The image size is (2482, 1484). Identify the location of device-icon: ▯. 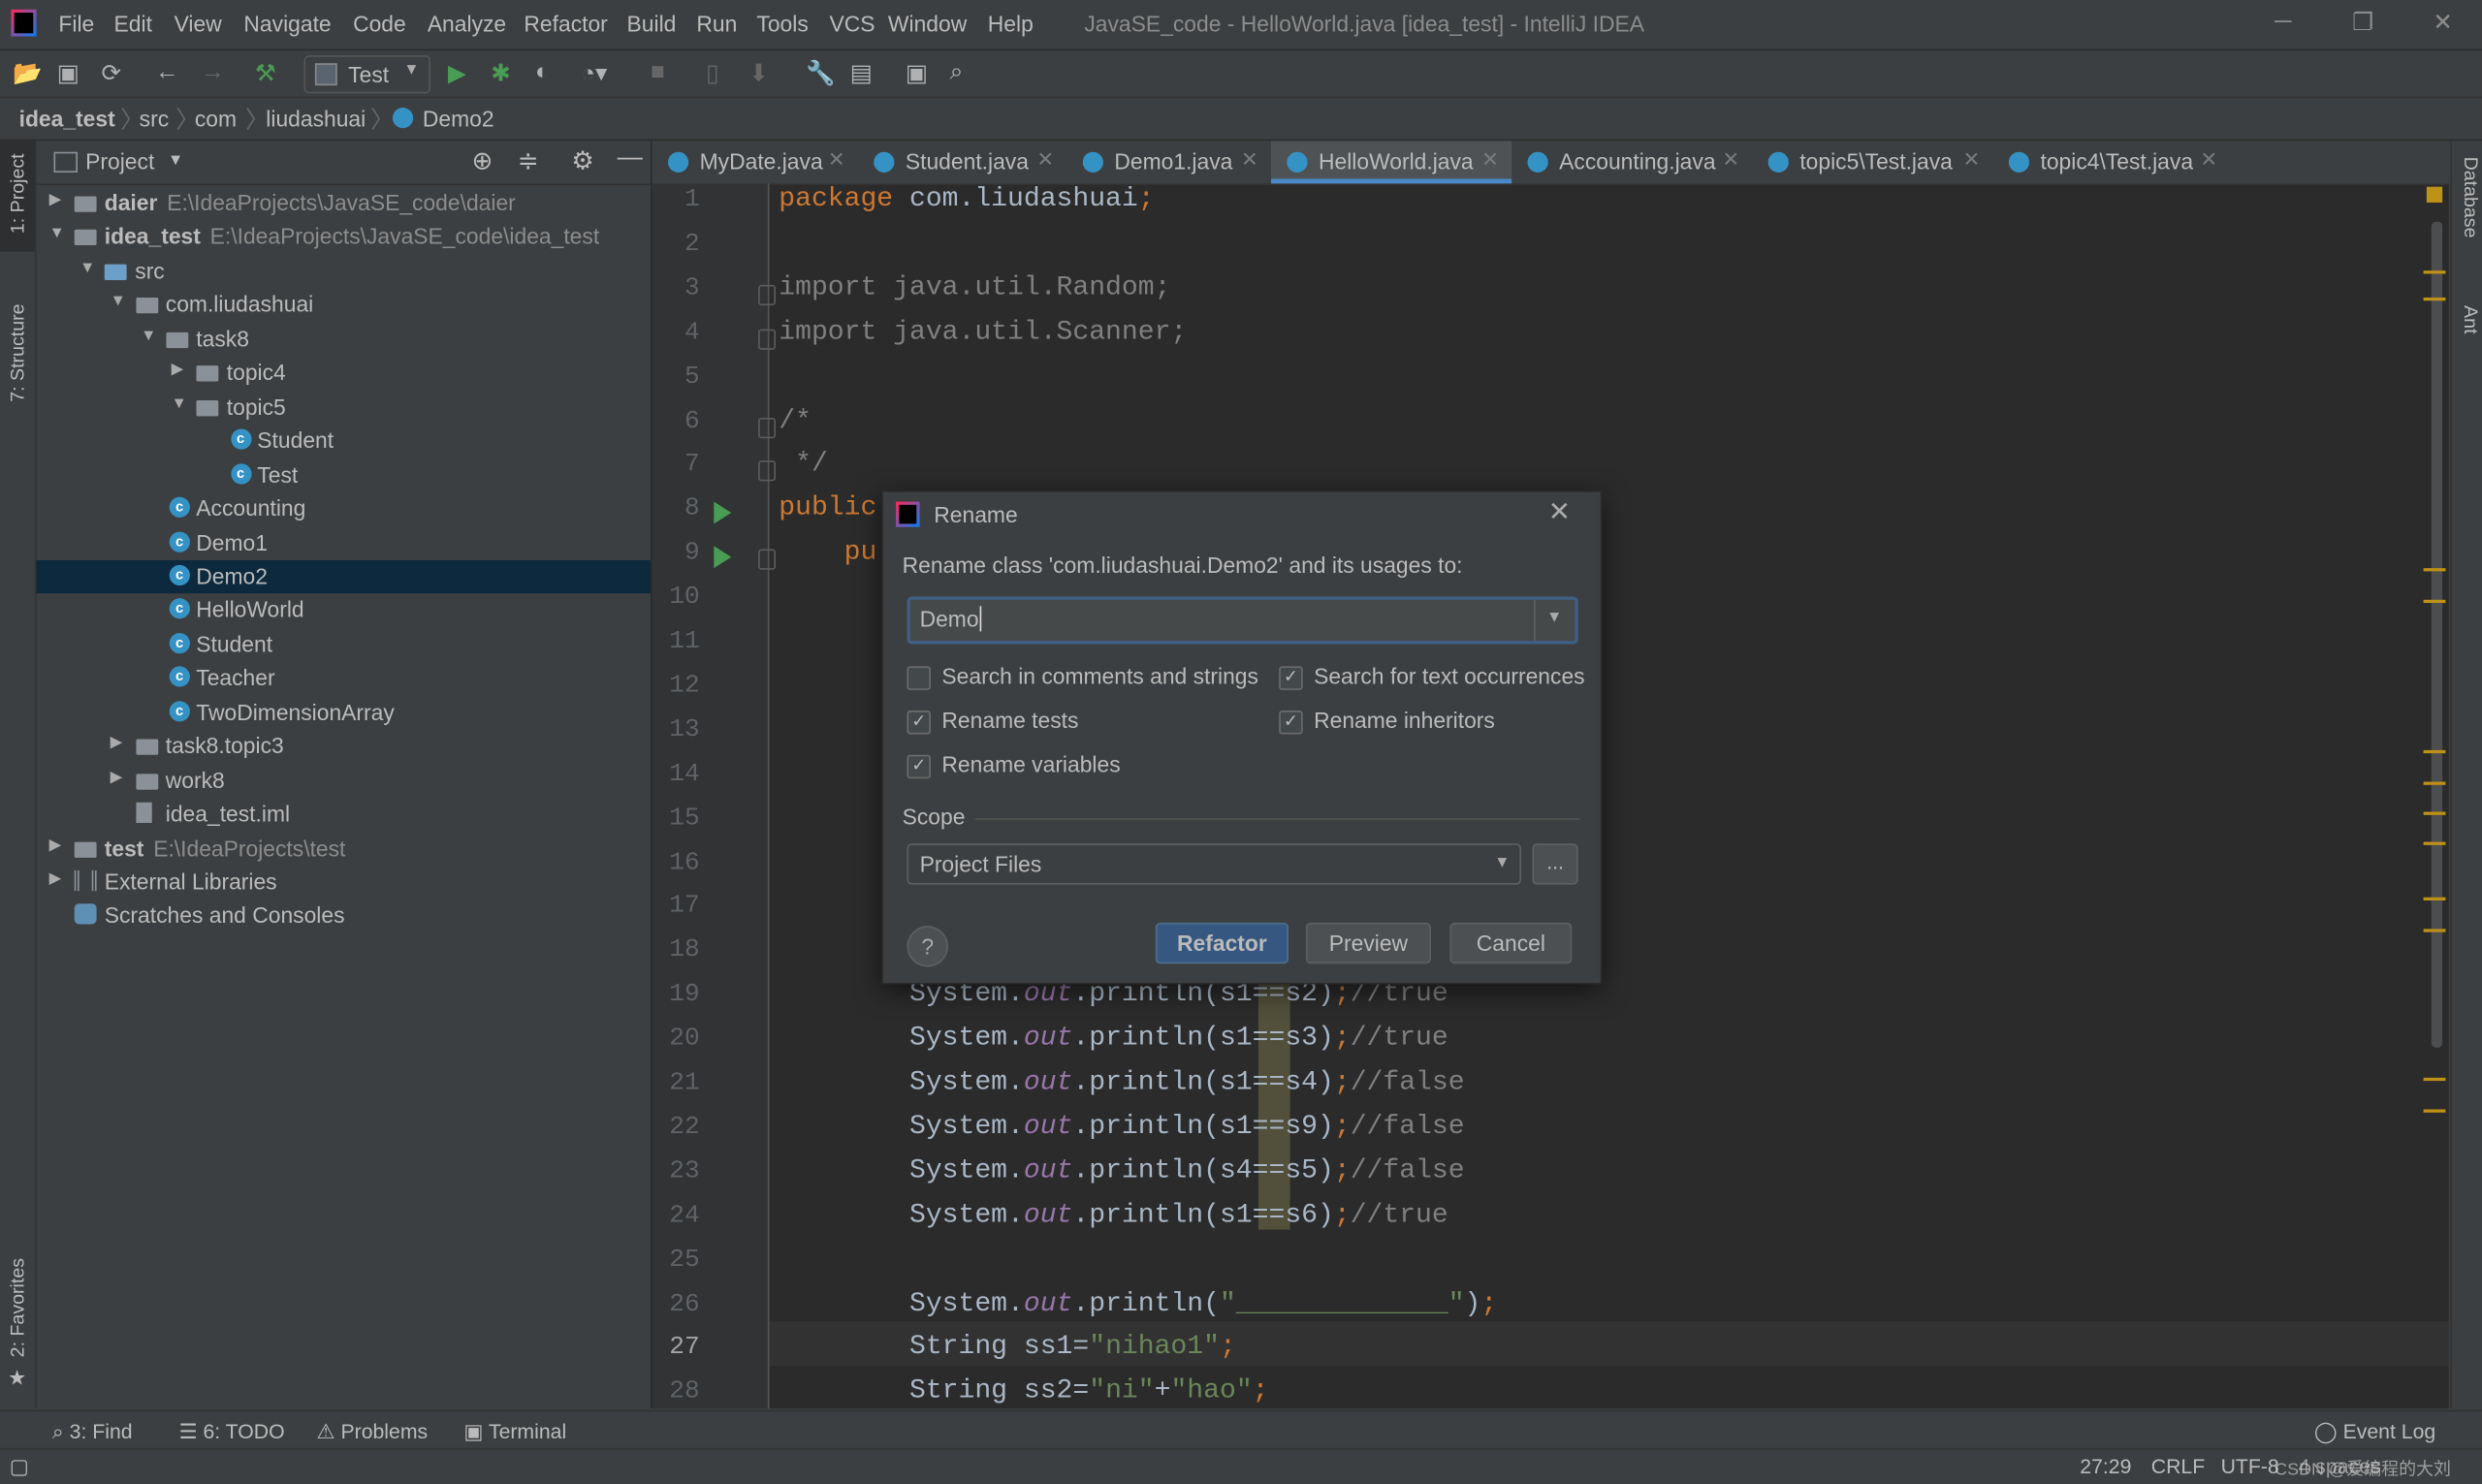
(712, 72).